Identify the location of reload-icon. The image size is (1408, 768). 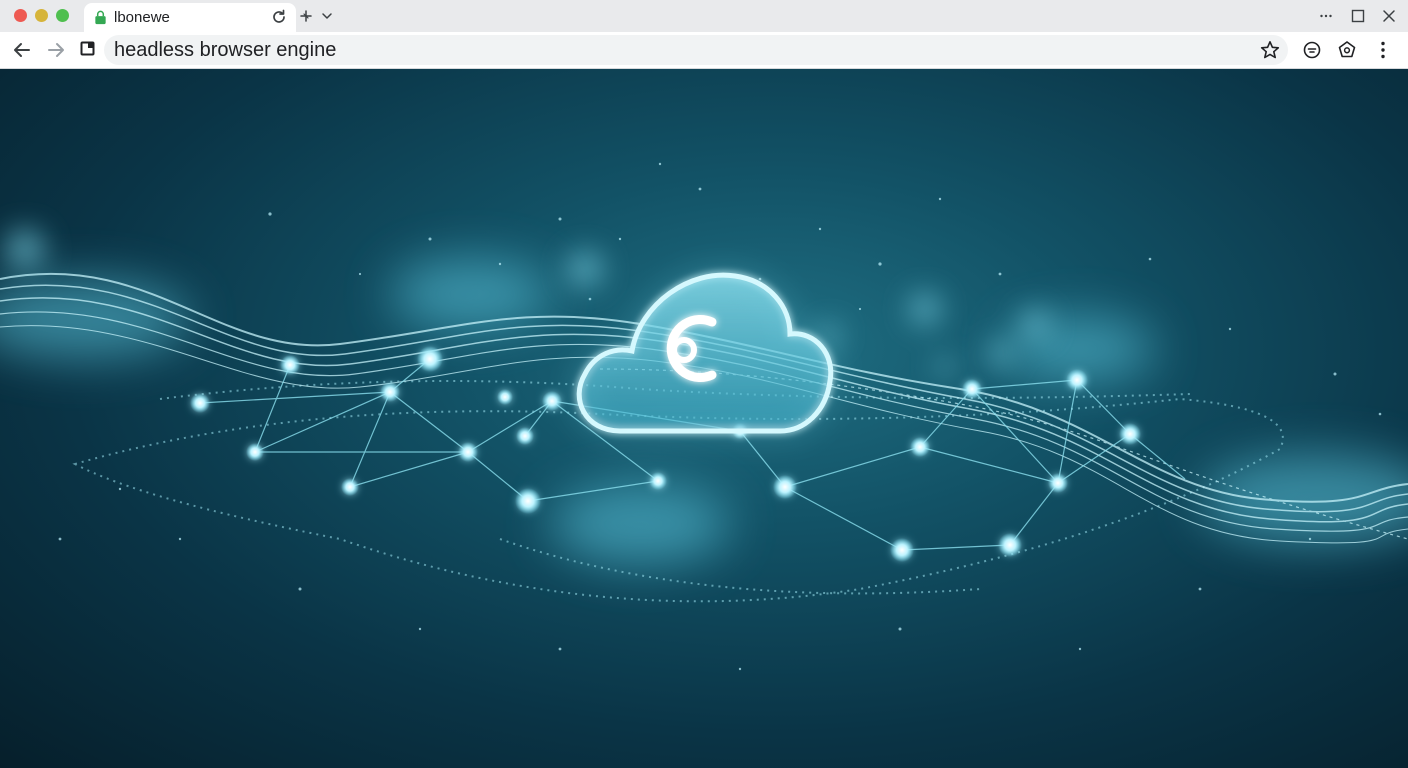
(279, 17).